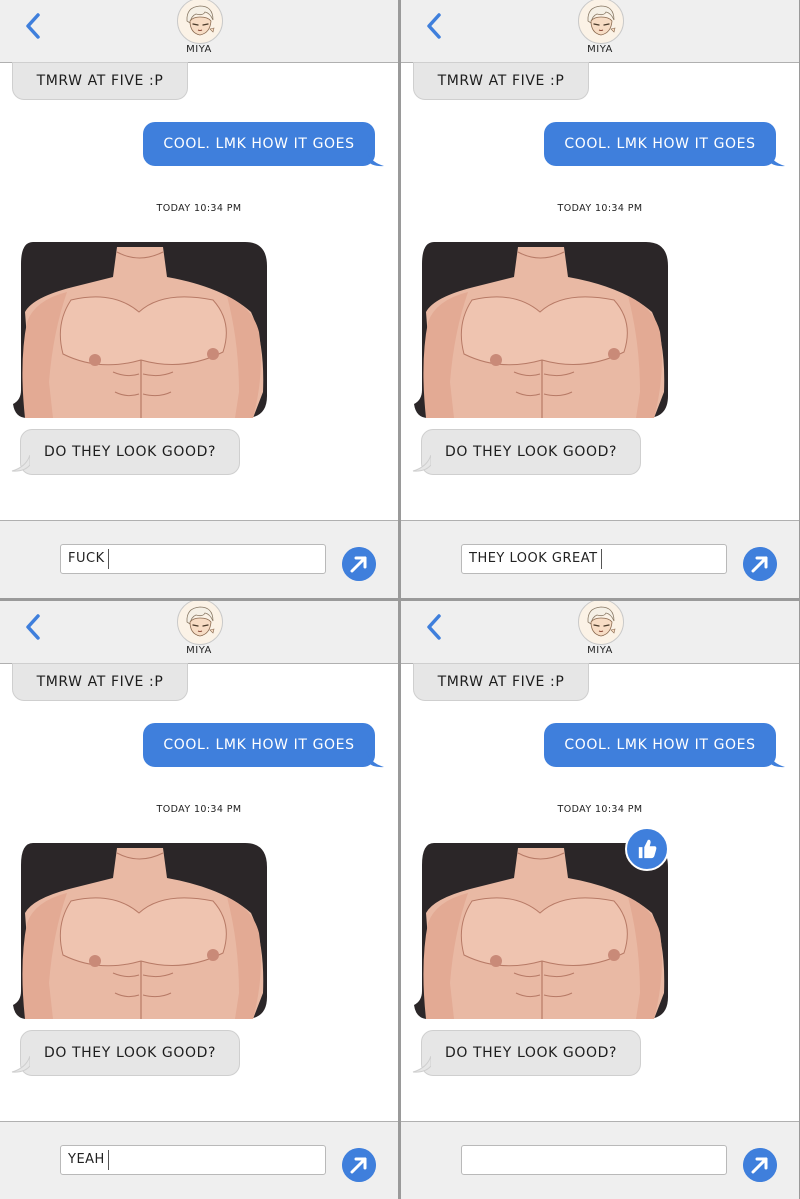  I want to click on message-input-text, so click(470, 1160).